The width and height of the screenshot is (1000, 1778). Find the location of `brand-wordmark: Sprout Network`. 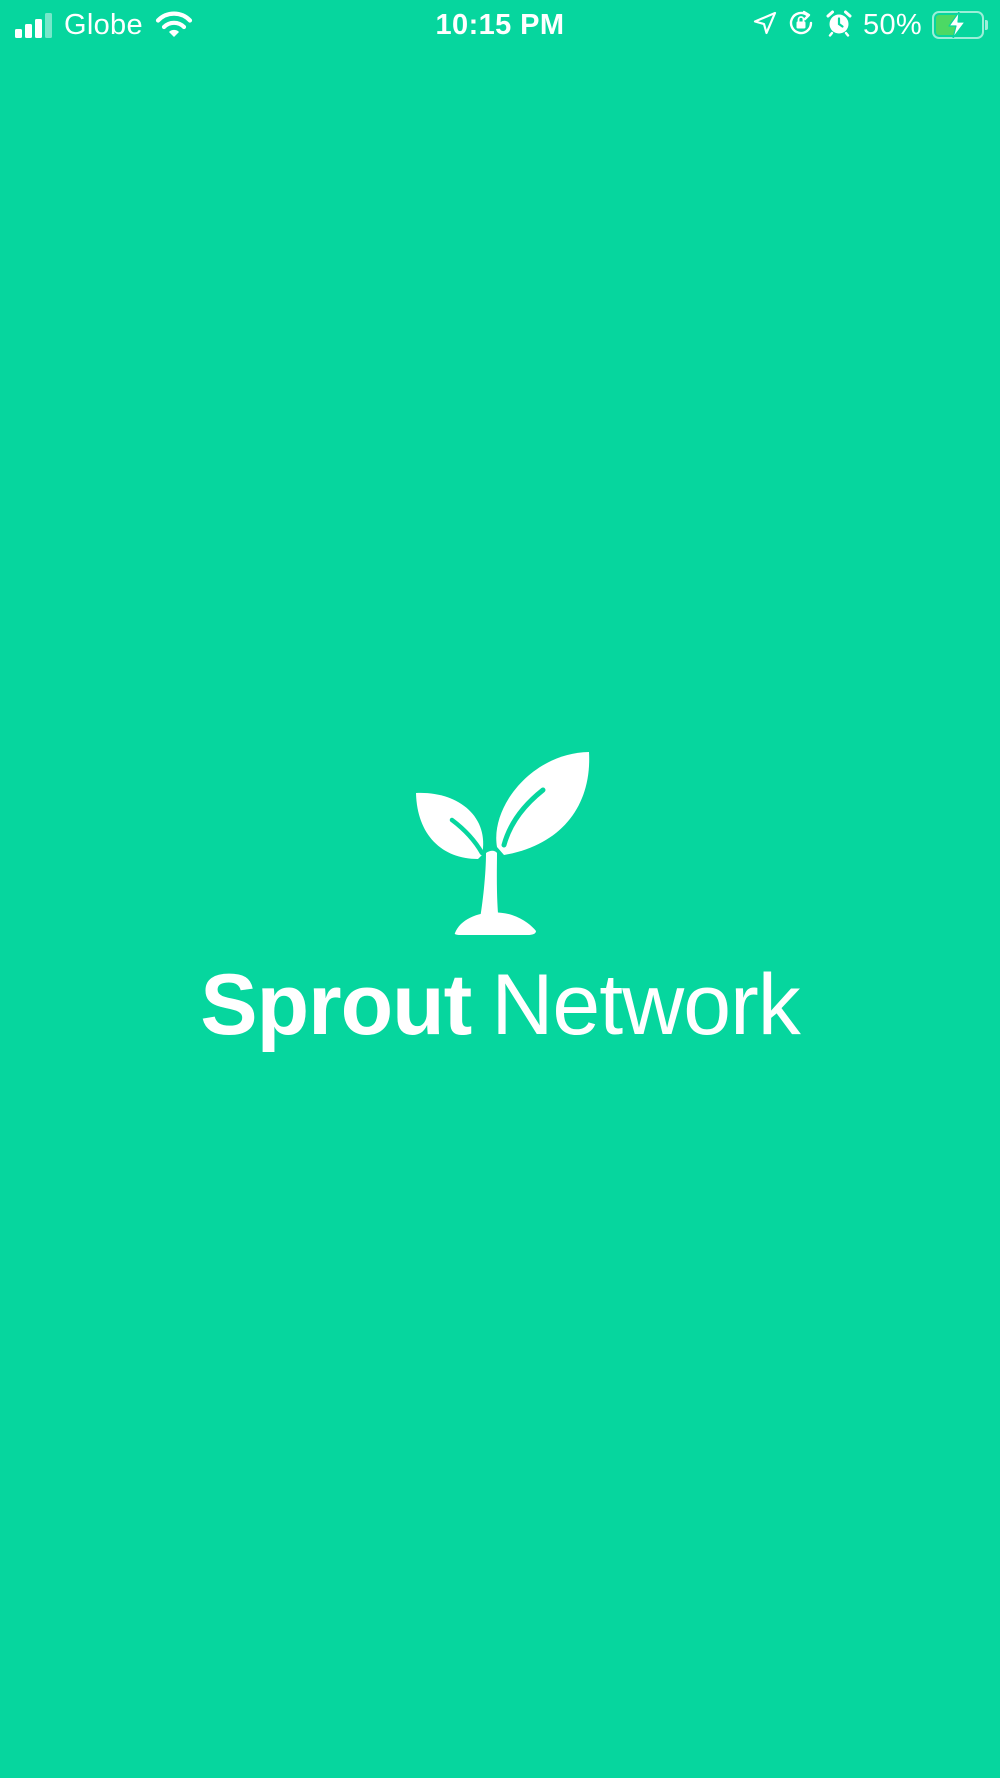

brand-wordmark: Sprout Network is located at coordinates (500, 1005).